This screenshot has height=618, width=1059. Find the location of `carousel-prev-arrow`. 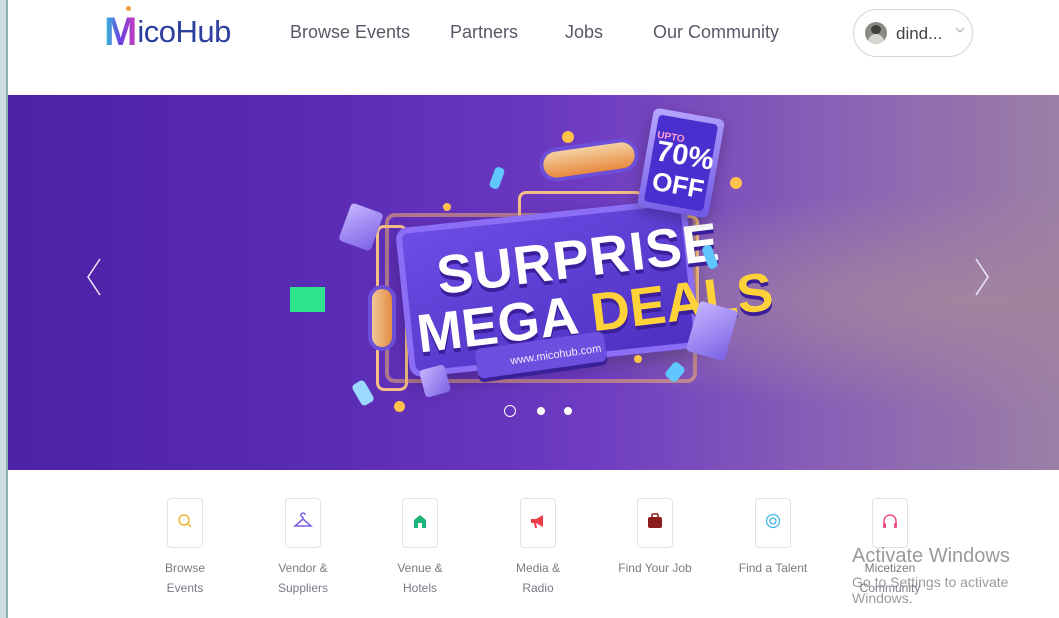

carousel-prev-arrow is located at coordinates (94, 282).